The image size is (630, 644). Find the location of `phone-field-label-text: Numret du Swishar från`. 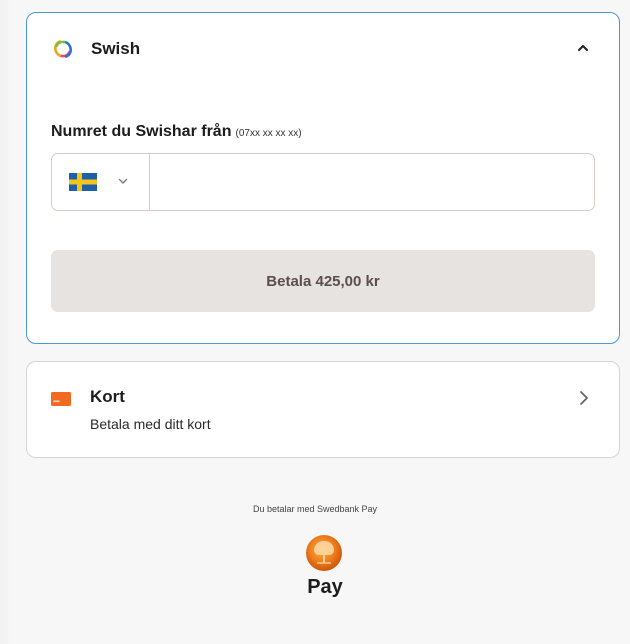

phone-field-label-text: Numret du Swishar från is located at coordinates (141, 131).